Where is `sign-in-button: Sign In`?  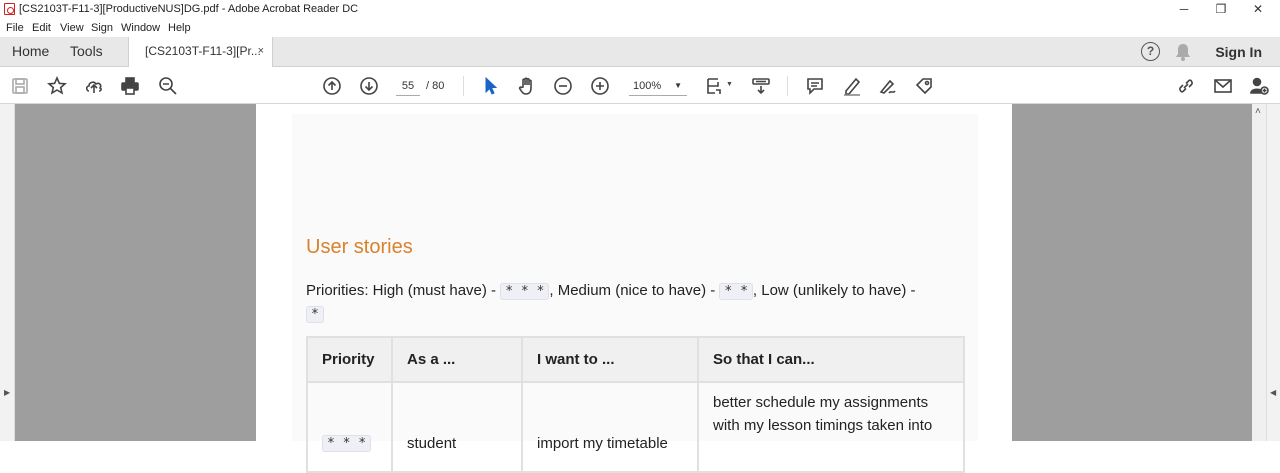 sign-in-button: Sign In is located at coordinates (1238, 52).